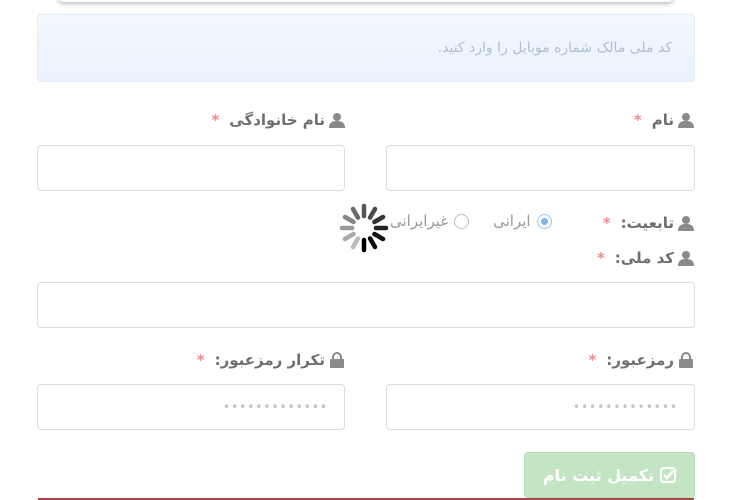  Describe the element at coordinates (271, 360) in the screenshot. I see `password-confirm-label: تکرار رمزعبور: *` at that location.